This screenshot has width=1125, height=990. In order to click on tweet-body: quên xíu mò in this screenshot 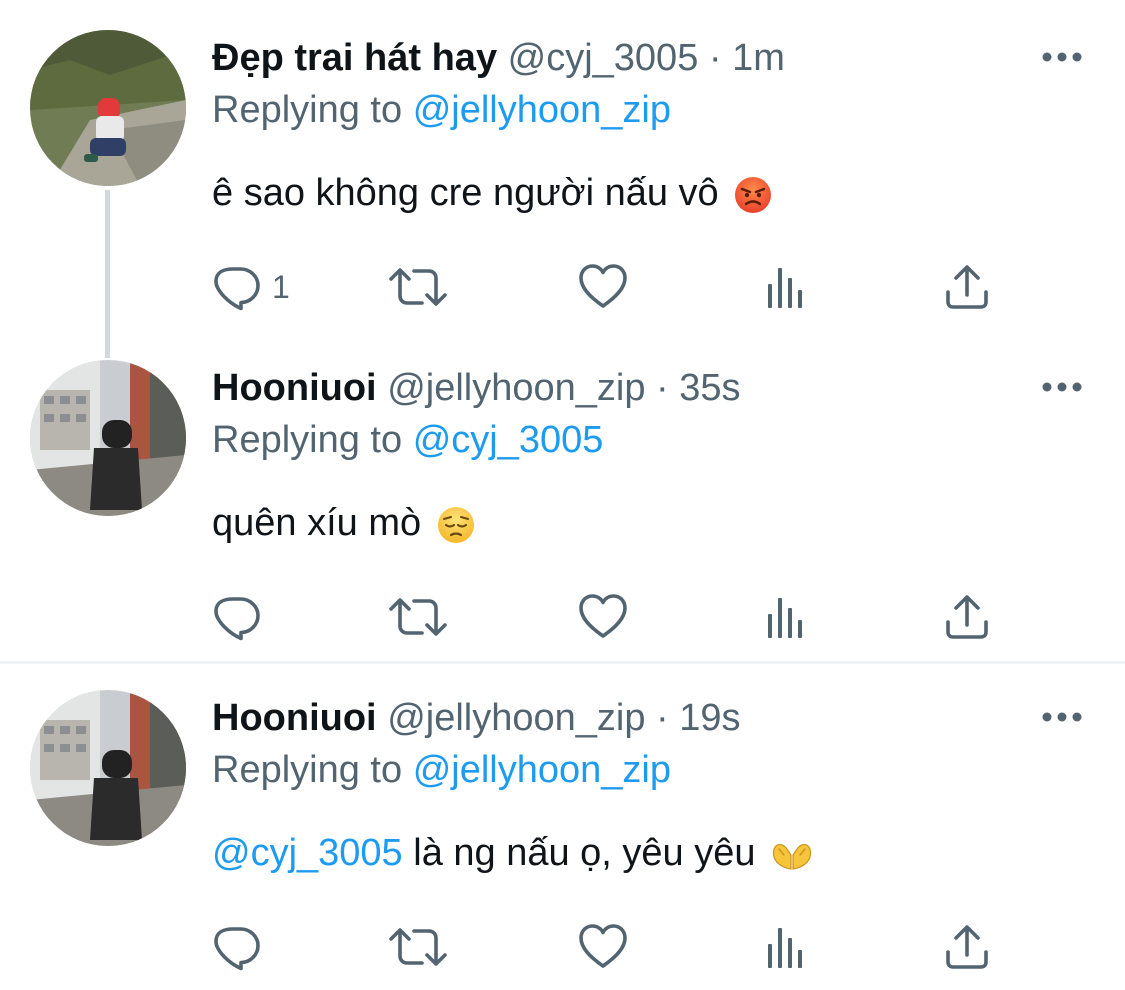, I will do `click(317, 523)`.